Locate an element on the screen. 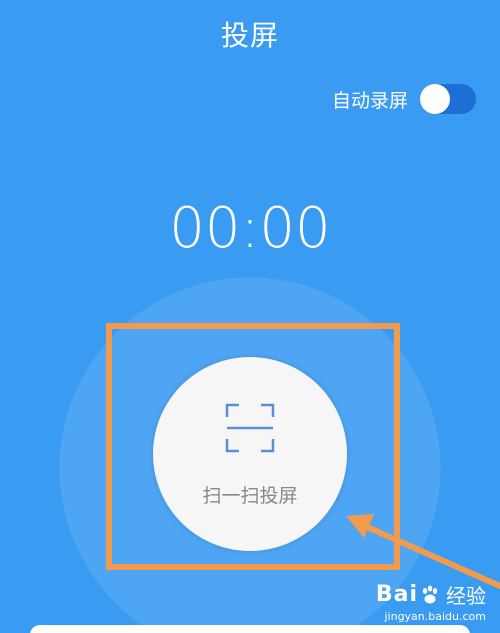 This screenshot has width=500, height=633. auto-record-label: 自动录屏 is located at coordinates (369, 100).